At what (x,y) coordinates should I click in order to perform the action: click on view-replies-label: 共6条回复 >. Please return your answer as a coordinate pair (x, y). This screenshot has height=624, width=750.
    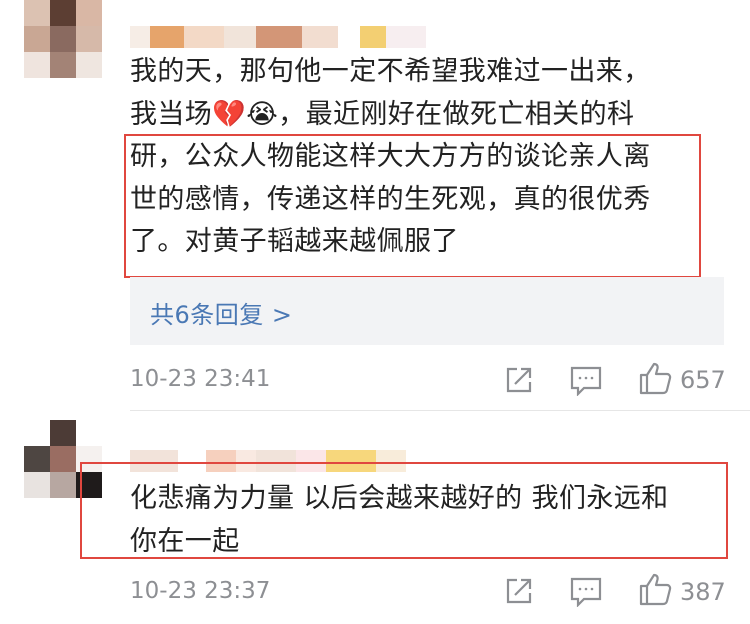
    Looking at the image, I should click on (221, 315).